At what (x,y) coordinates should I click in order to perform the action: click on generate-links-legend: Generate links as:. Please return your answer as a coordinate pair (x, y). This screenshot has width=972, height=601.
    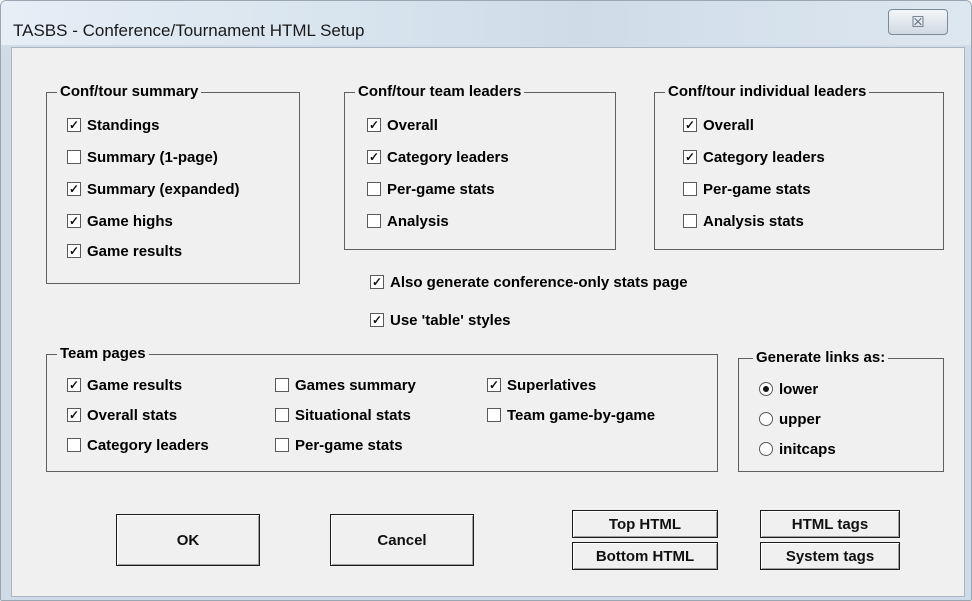
    Looking at the image, I should click on (821, 358).